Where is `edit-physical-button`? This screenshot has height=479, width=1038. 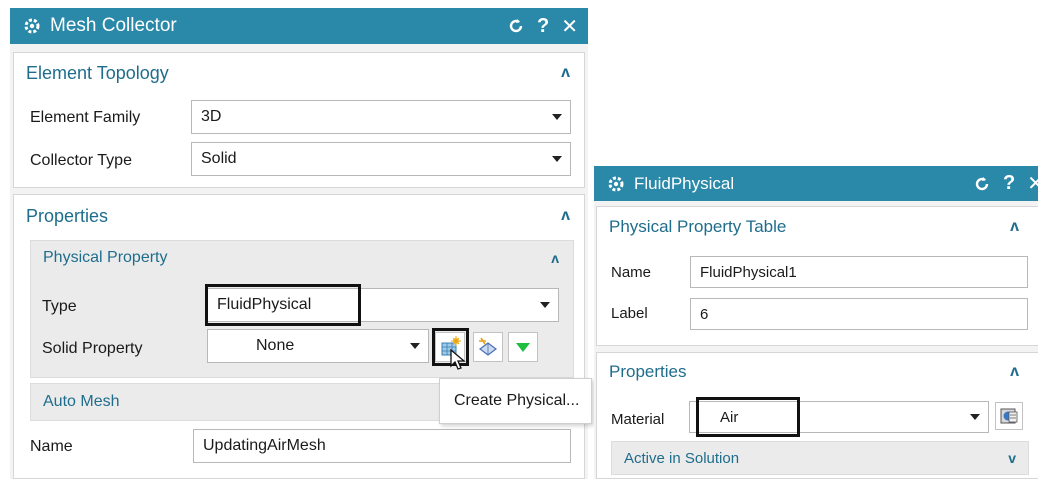
edit-physical-button is located at coordinates (488, 347).